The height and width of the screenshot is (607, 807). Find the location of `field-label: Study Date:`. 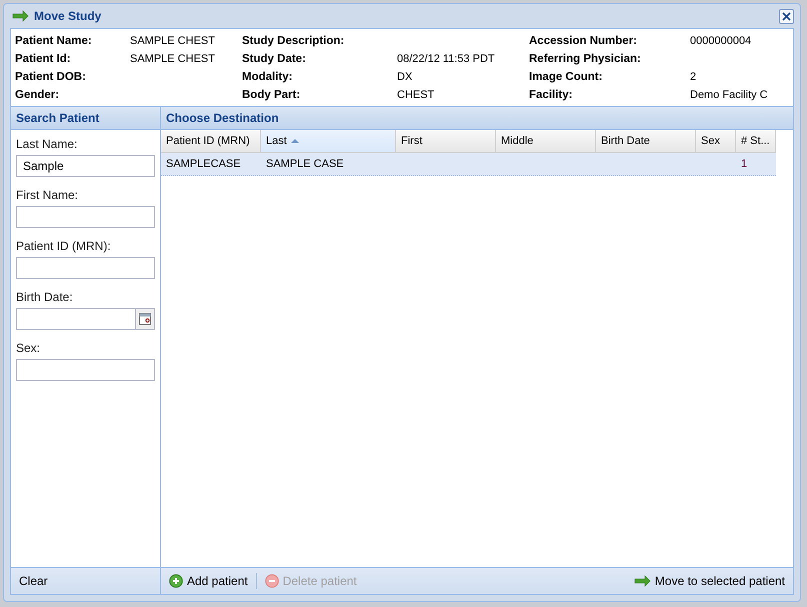

field-label: Study Date: is located at coordinates (274, 59).